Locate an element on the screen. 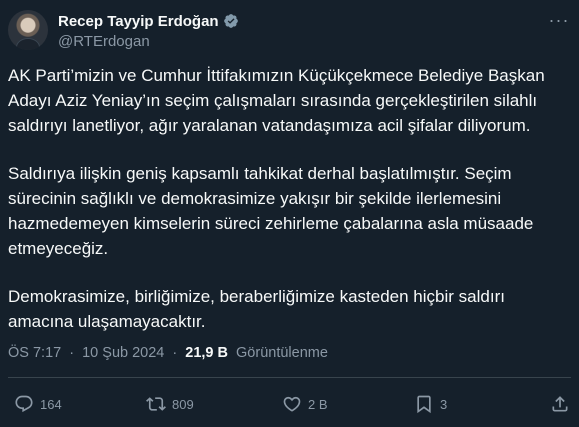 The height and width of the screenshot is (427, 579). like-count: 2 B is located at coordinates (318, 404).